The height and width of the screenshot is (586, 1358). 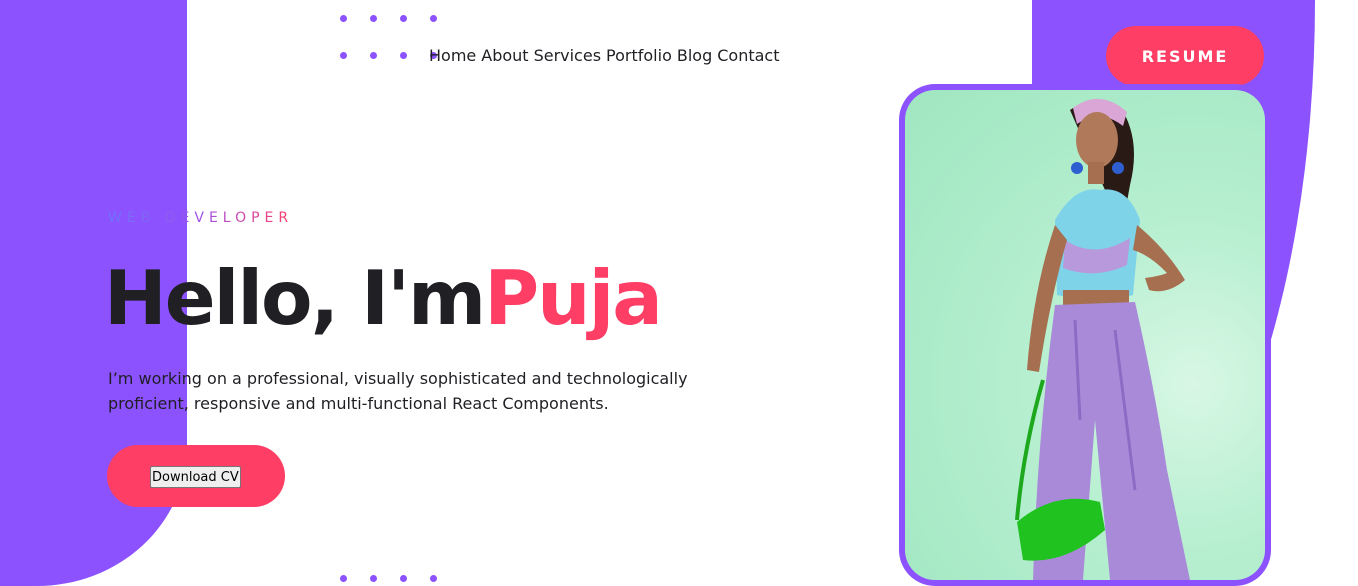 What do you see at coordinates (452, 55) in the screenshot?
I see `nav-link-home: Home` at bounding box center [452, 55].